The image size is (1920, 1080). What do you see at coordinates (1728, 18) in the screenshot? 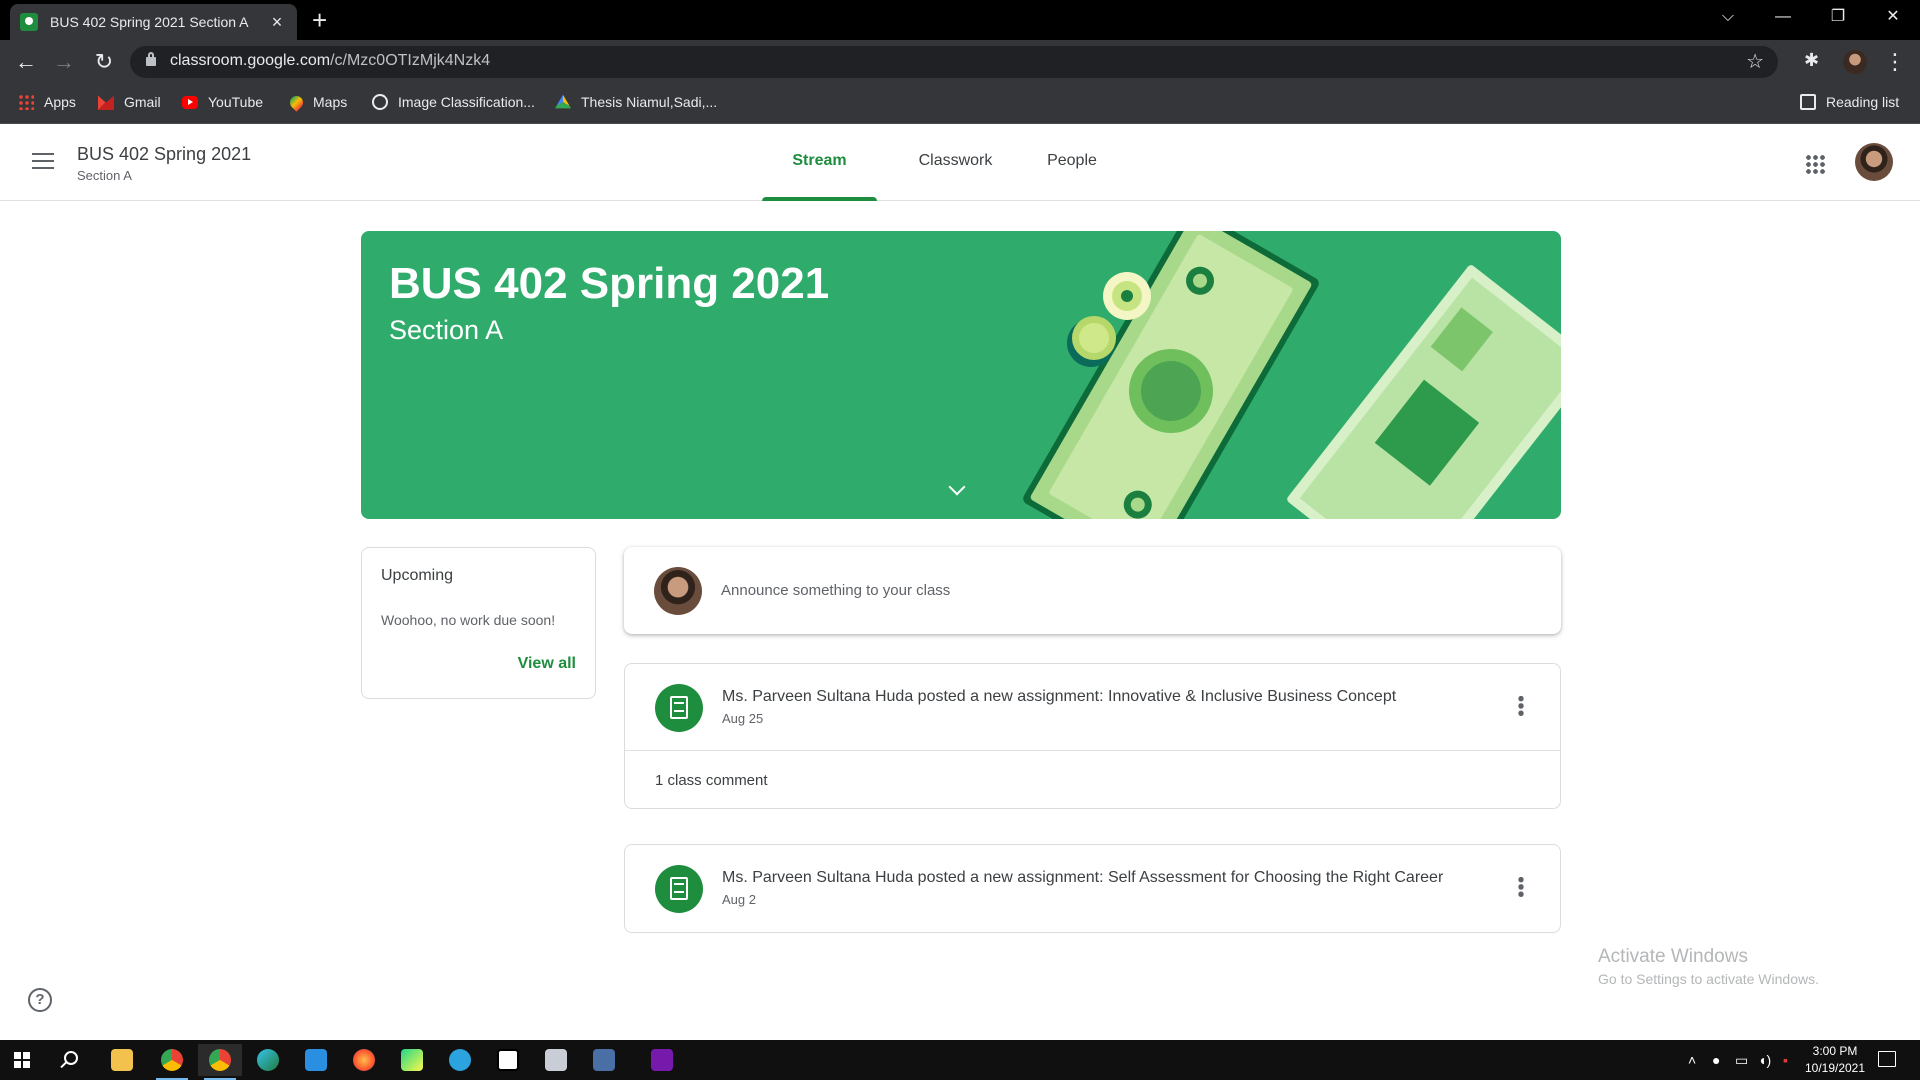
I see `tab-search-chevron-icon: ⌵` at bounding box center [1728, 18].